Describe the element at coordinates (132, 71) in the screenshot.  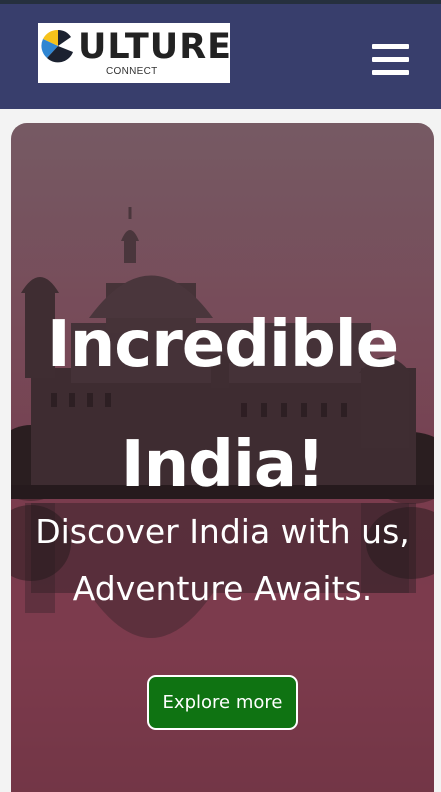
I see `logo-tagline: CONNECT` at that location.